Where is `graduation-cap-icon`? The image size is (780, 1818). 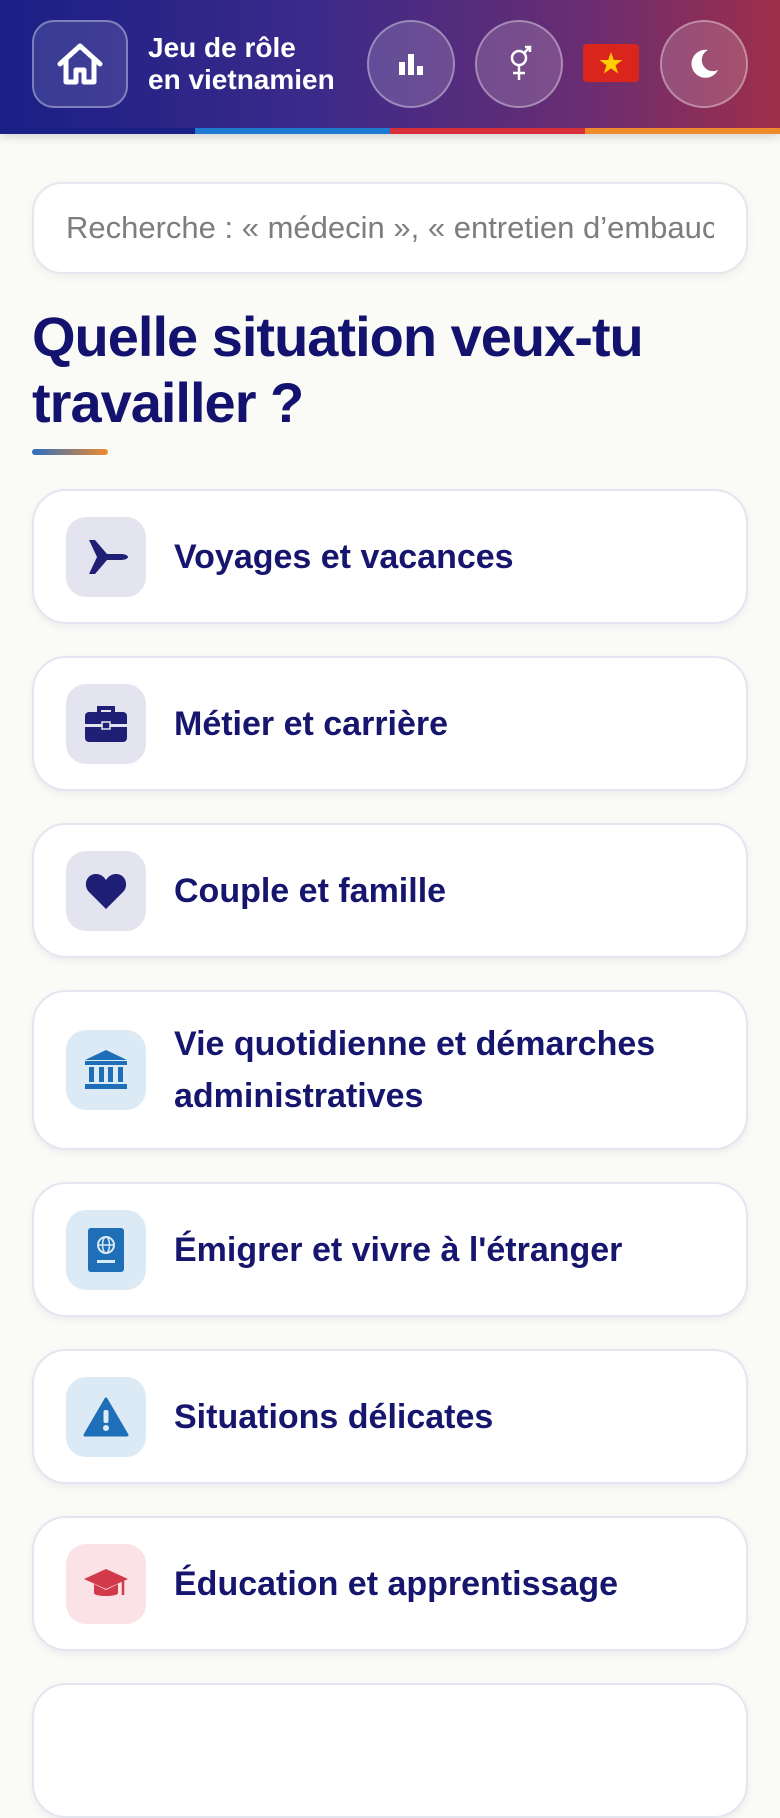
graduation-cap-icon is located at coordinates (106, 1582).